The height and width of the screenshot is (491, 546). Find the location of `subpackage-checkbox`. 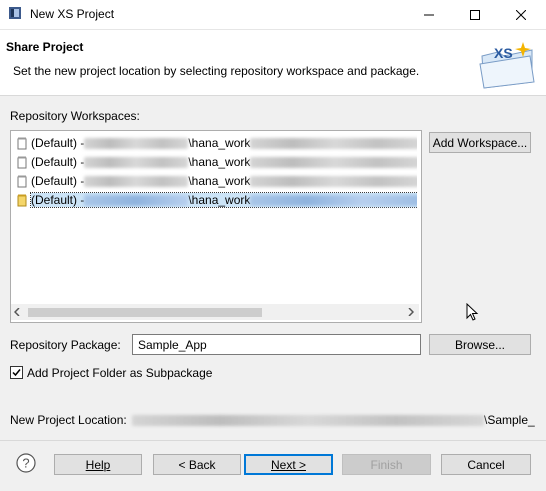

subpackage-checkbox is located at coordinates (16, 372).